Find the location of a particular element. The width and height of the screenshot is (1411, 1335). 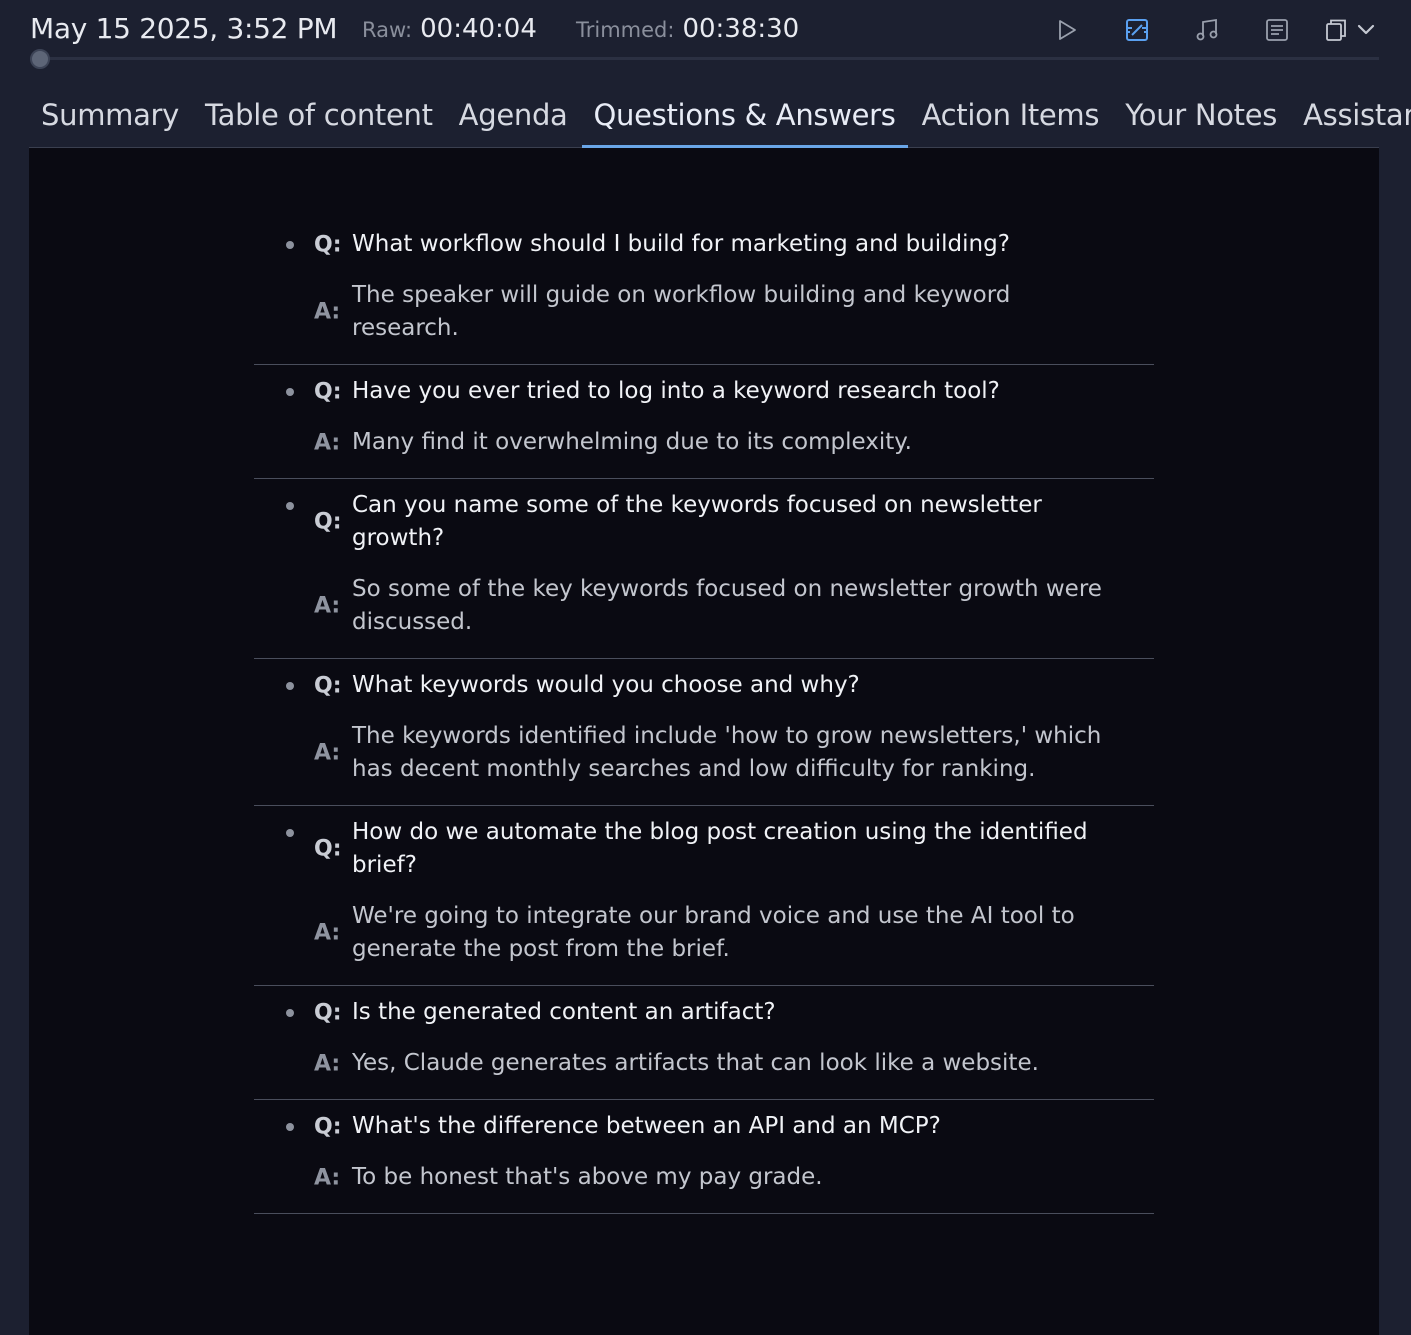

question-text: What keywords would you choose and why? is located at coordinates (606, 685).